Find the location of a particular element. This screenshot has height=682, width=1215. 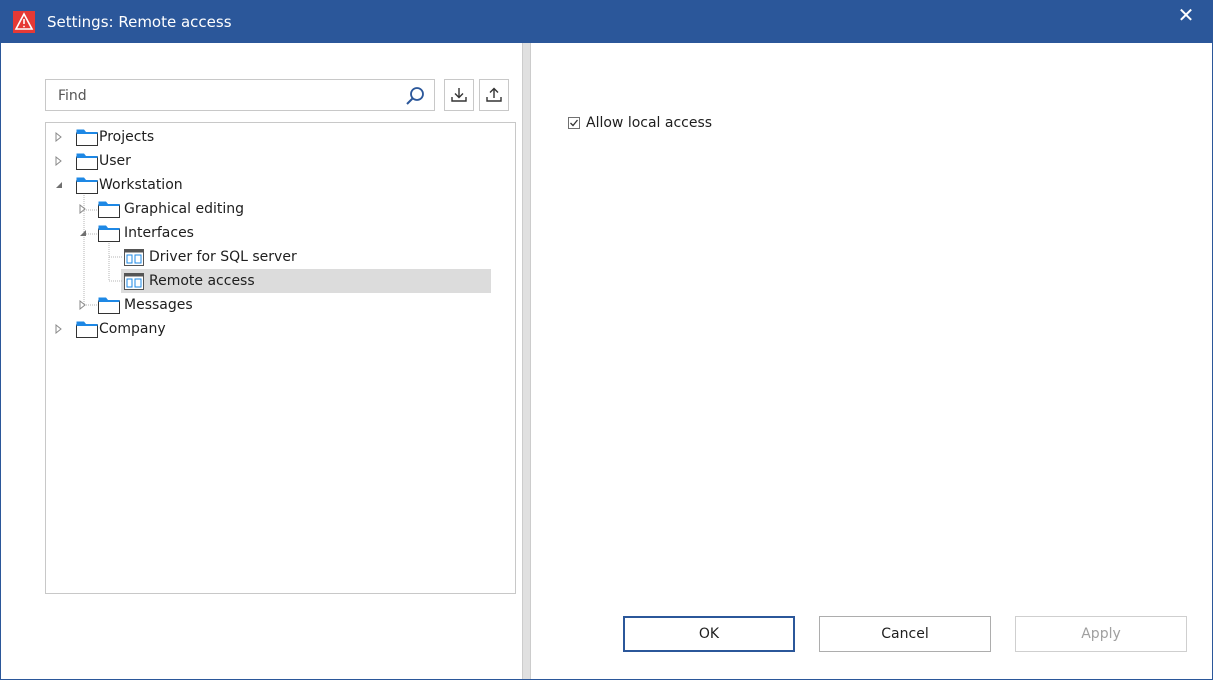

warning-logo-icon is located at coordinates (24, 22).